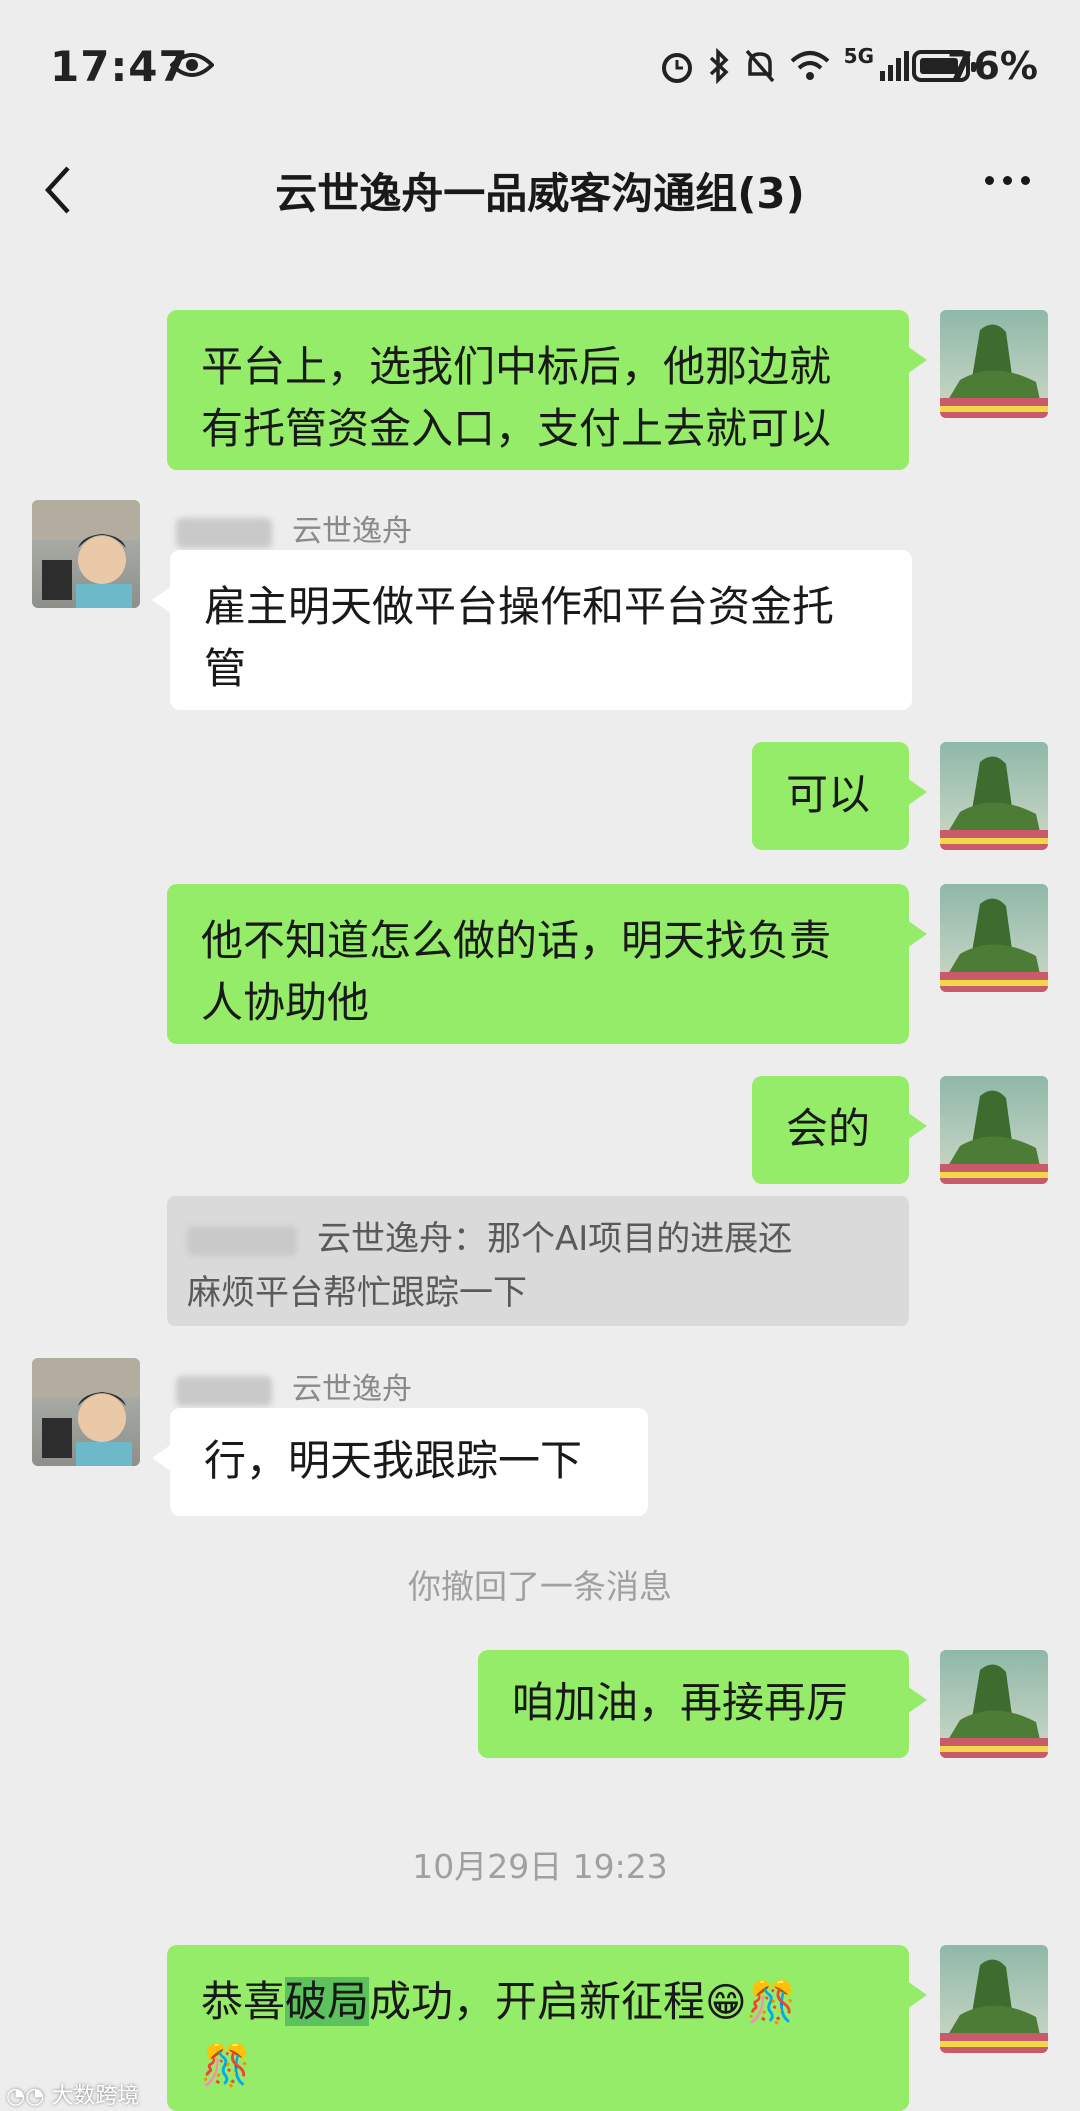 This screenshot has width=1080, height=2111. I want to click on quoted-message: 云世逸舟：那个AI项目的进展还 麻烦平台帮忙跟踪一下, so click(538, 1261).